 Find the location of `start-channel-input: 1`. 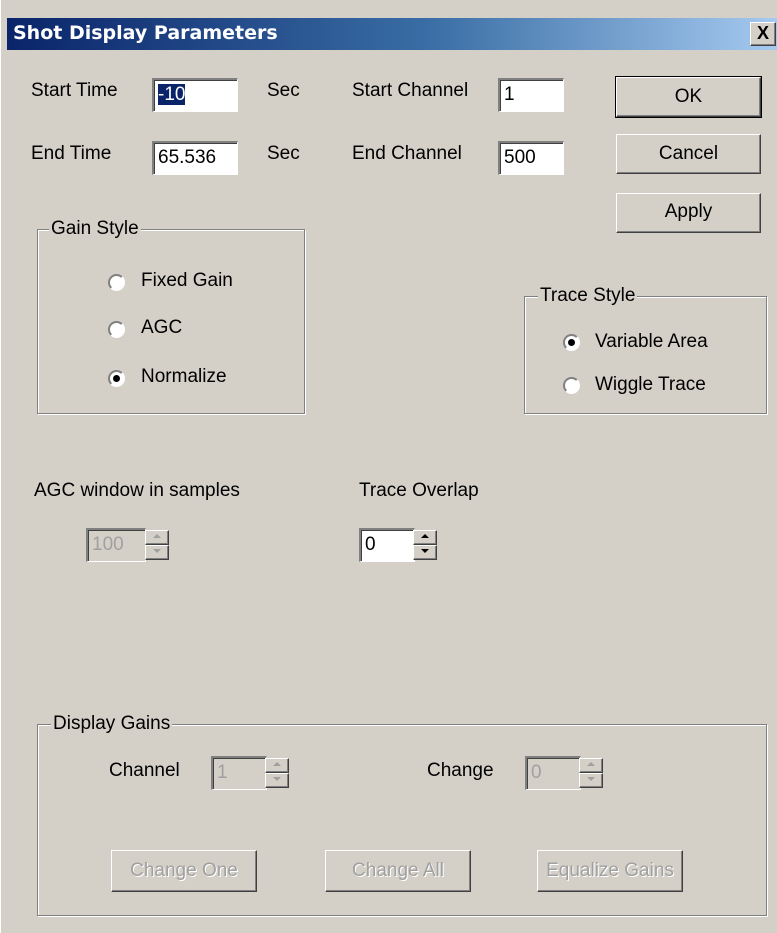

start-channel-input: 1 is located at coordinates (531, 95).